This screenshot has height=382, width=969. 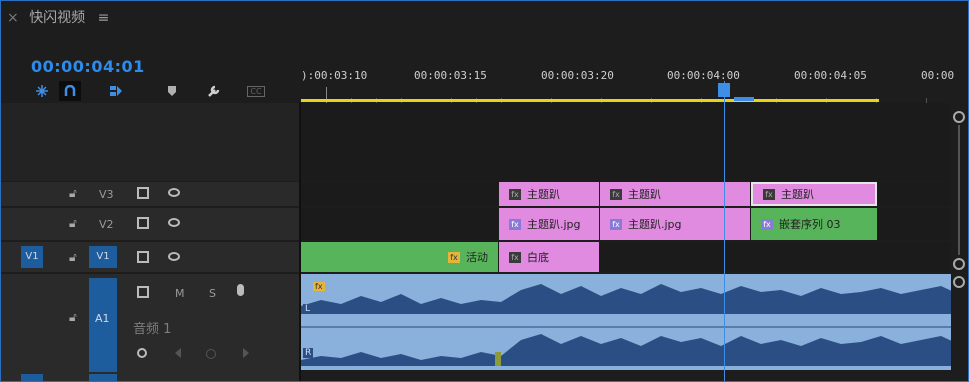 What do you see at coordinates (172, 91) in the screenshot?
I see `add-marker-icon` at bounding box center [172, 91].